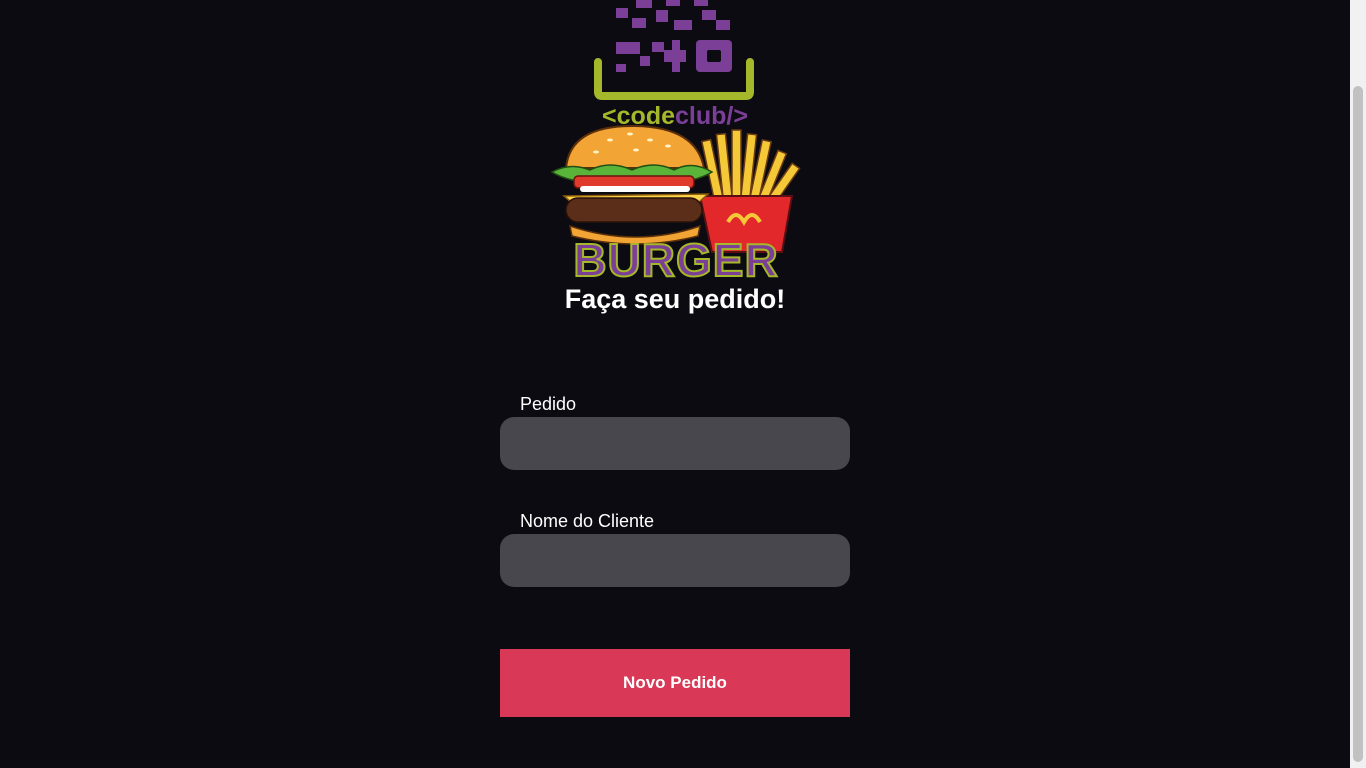 This screenshot has width=1366, height=768. I want to click on burger-icon, so click(632, 184).